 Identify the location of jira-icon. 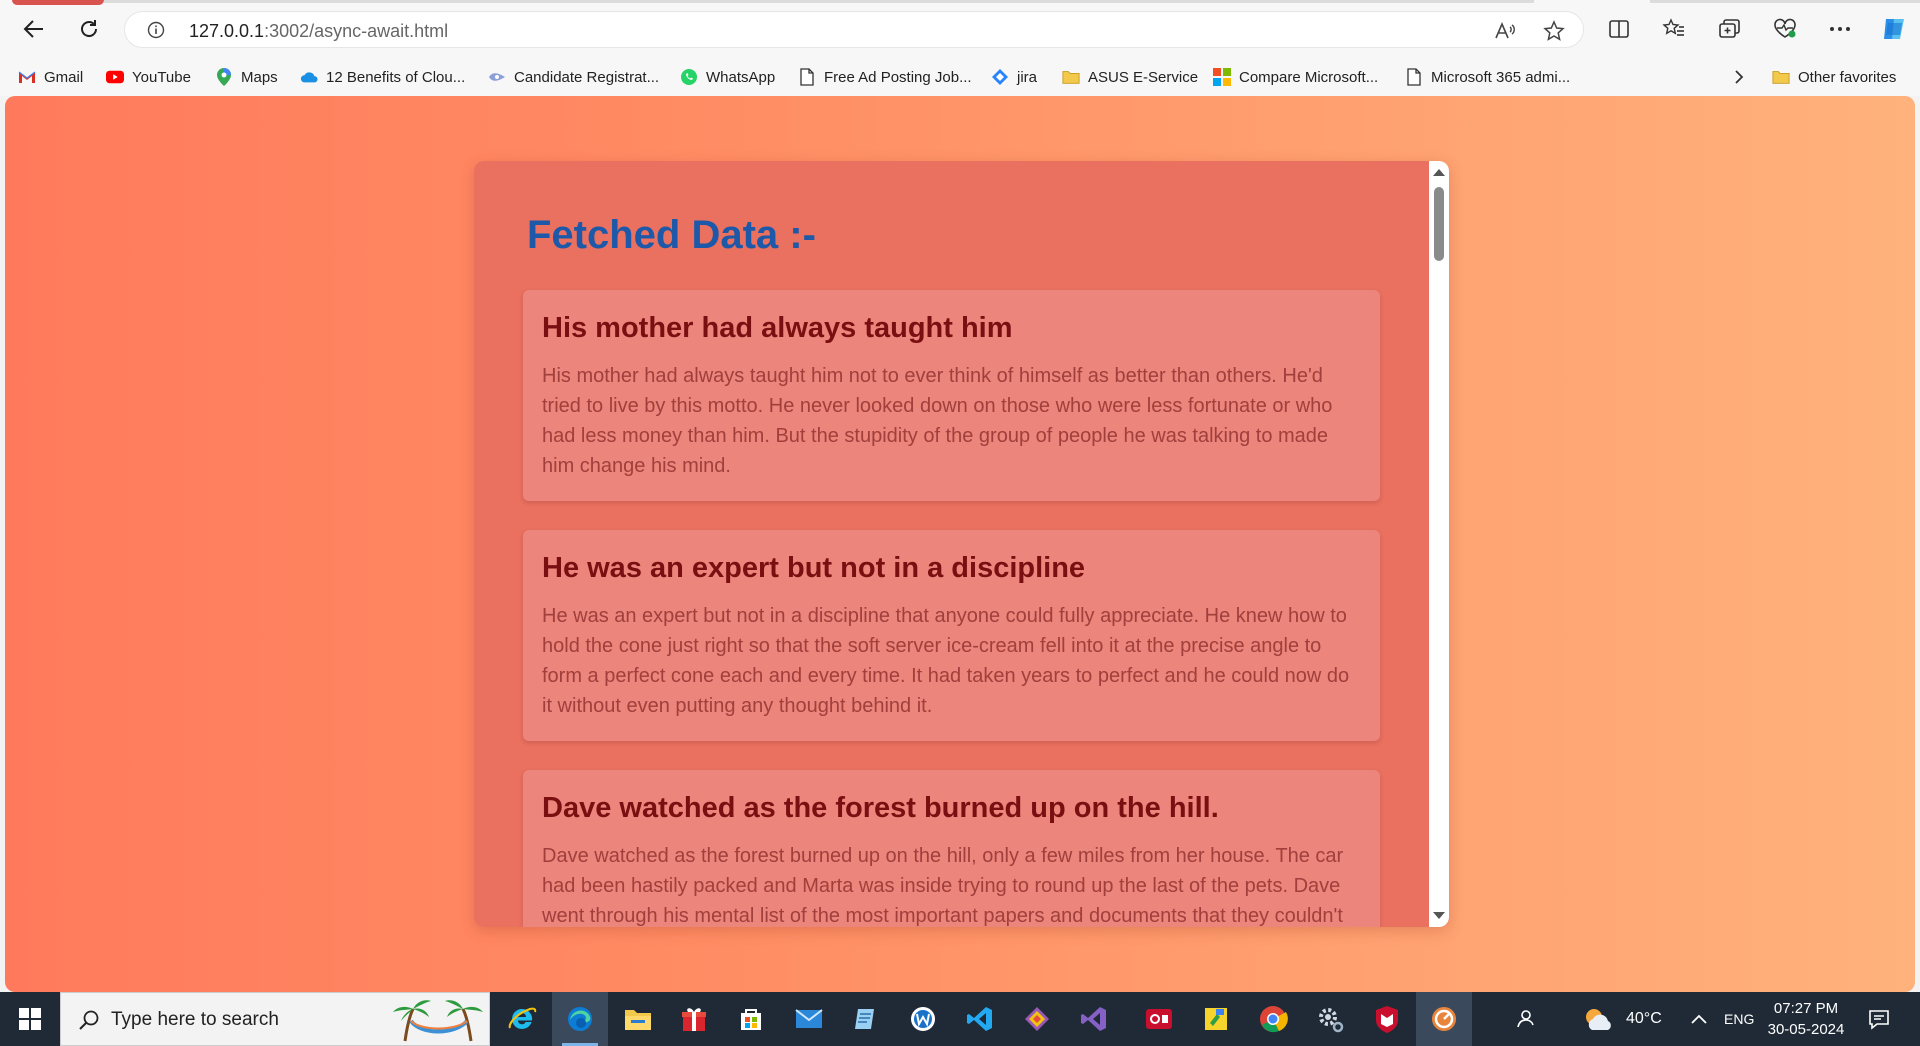
(1000, 77).